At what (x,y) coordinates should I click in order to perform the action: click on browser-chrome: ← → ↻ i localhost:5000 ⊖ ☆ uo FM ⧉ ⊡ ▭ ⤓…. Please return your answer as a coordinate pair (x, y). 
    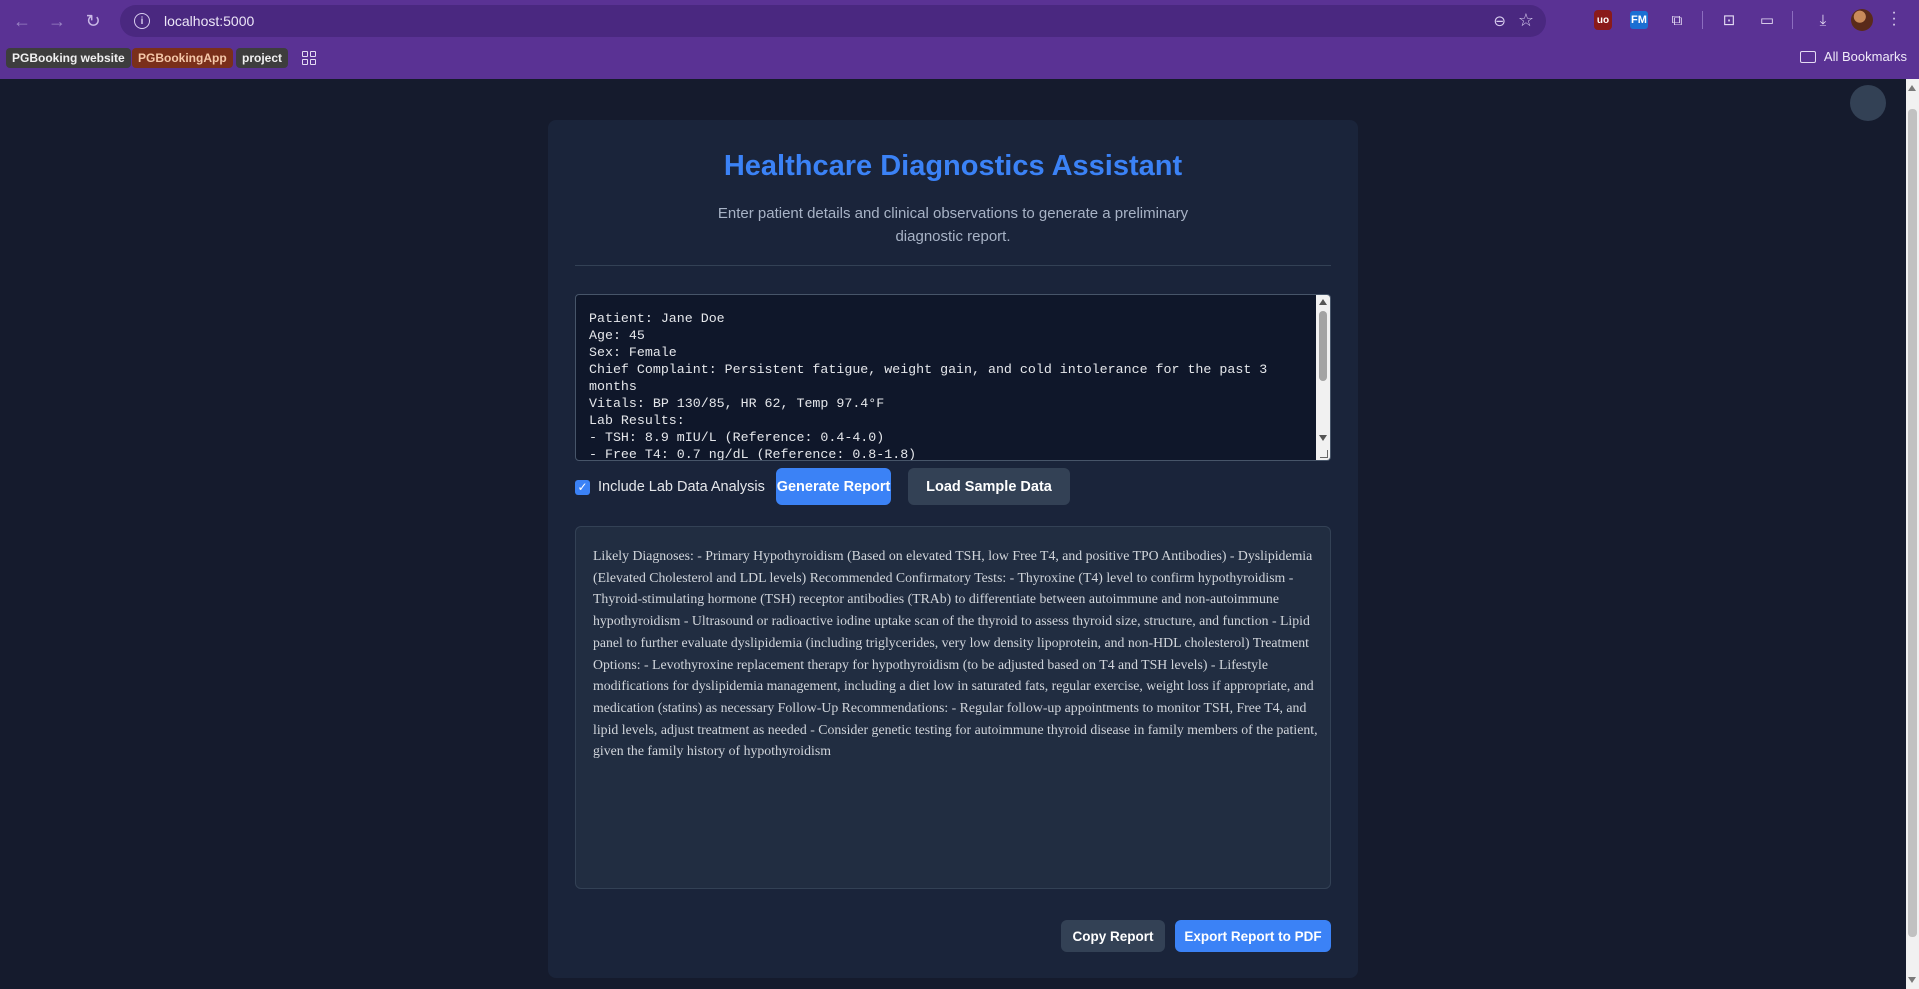
    Looking at the image, I should click on (959, 39).